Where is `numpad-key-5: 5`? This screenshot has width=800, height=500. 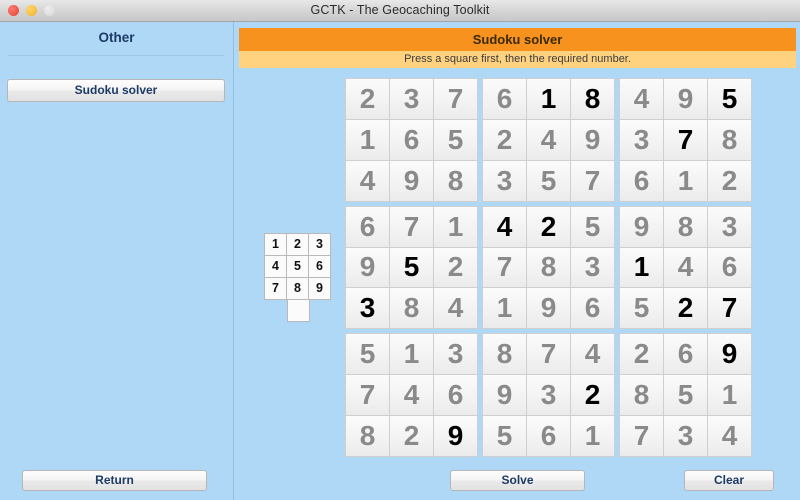 numpad-key-5: 5 is located at coordinates (297, 266).